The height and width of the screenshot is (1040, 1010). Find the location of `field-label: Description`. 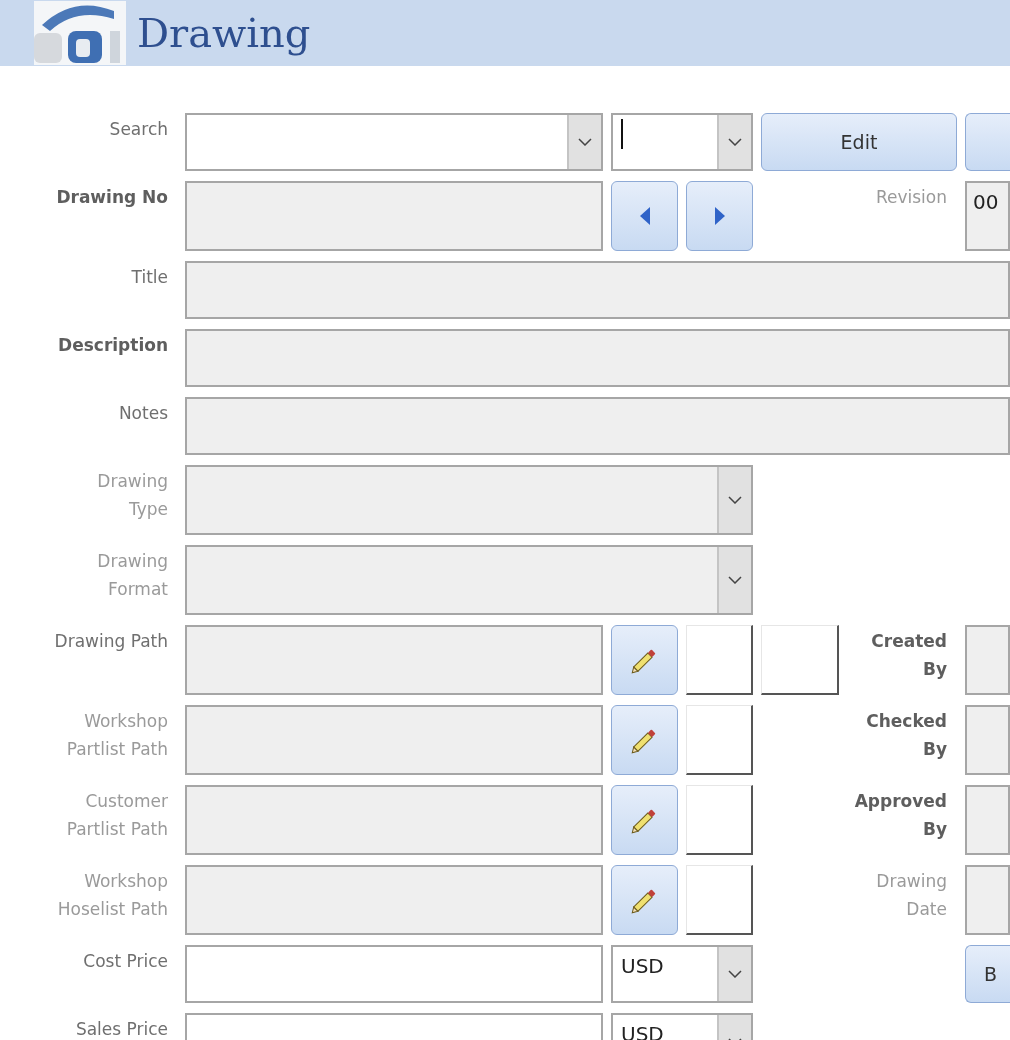

field-label: Description is located at coordinates (112, 345).